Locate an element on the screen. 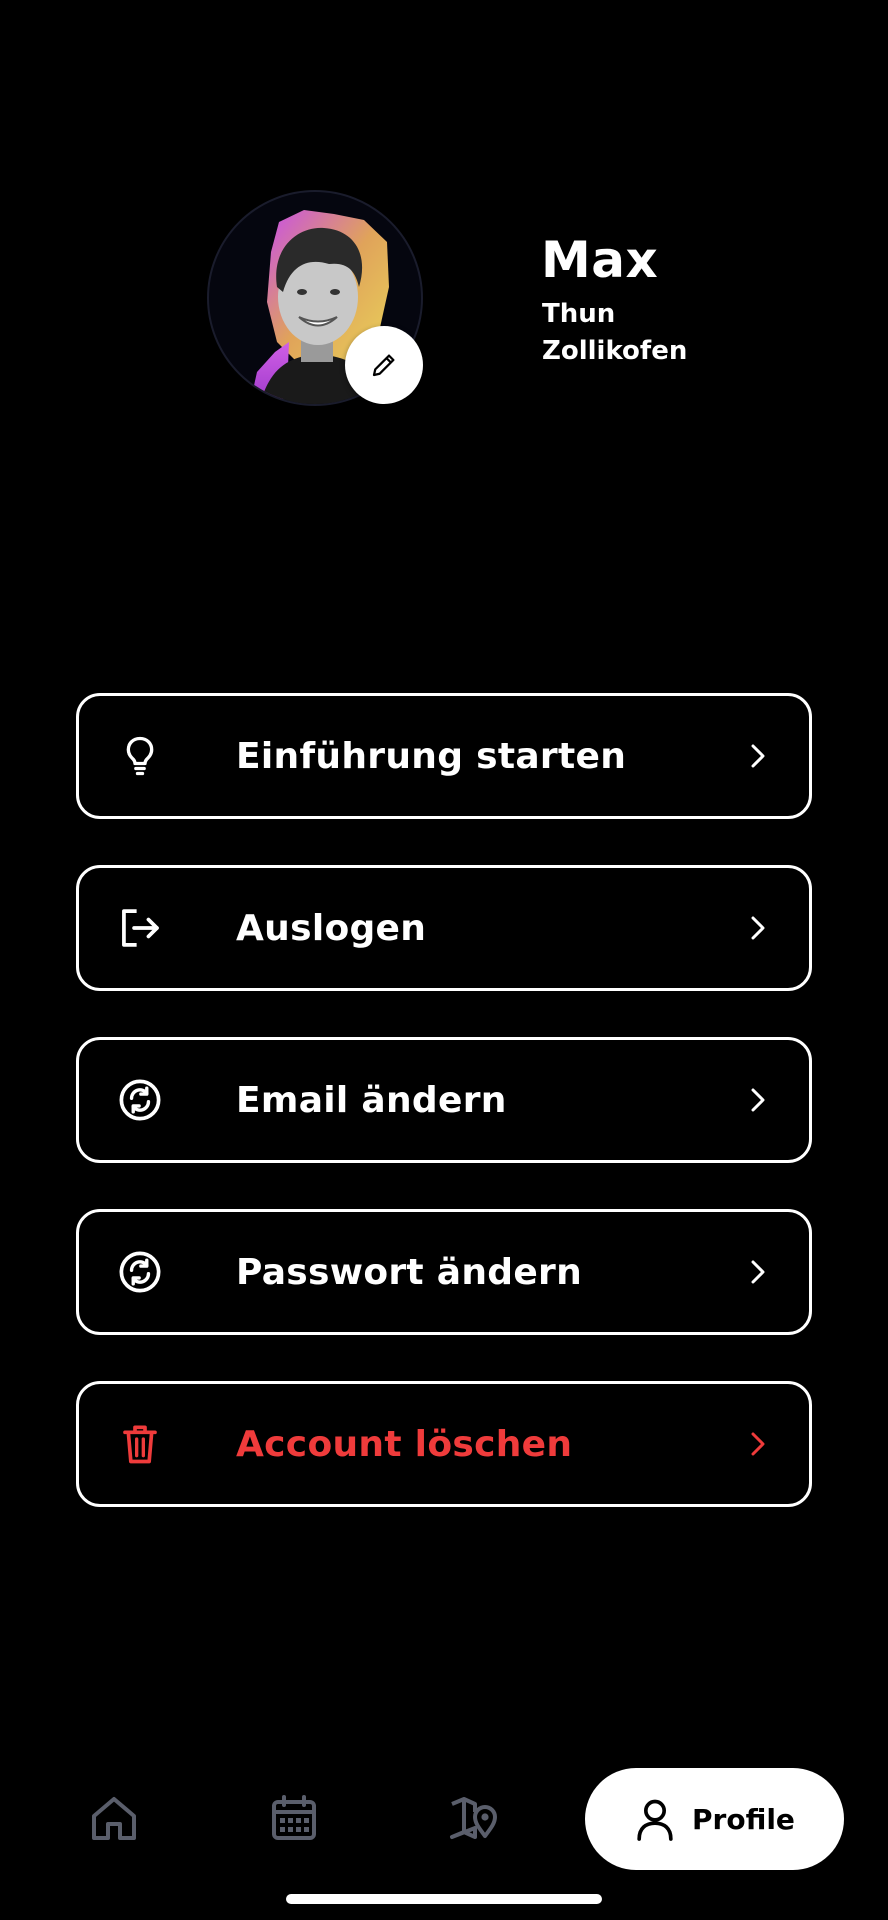 Image resolution: width=888 pixels, height=1920 pixels. menu-item-label: Einführung starten is located at coordinates (431, 756).